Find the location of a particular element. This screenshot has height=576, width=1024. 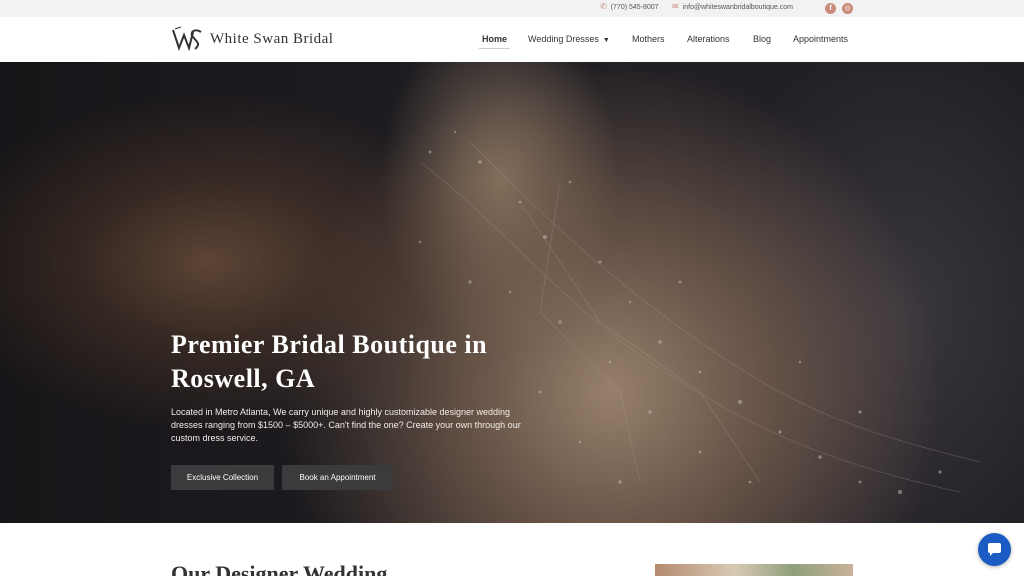

email-contact: ✉ info@whiteswanbridalboutique.com is located at coordinates (732, 7).